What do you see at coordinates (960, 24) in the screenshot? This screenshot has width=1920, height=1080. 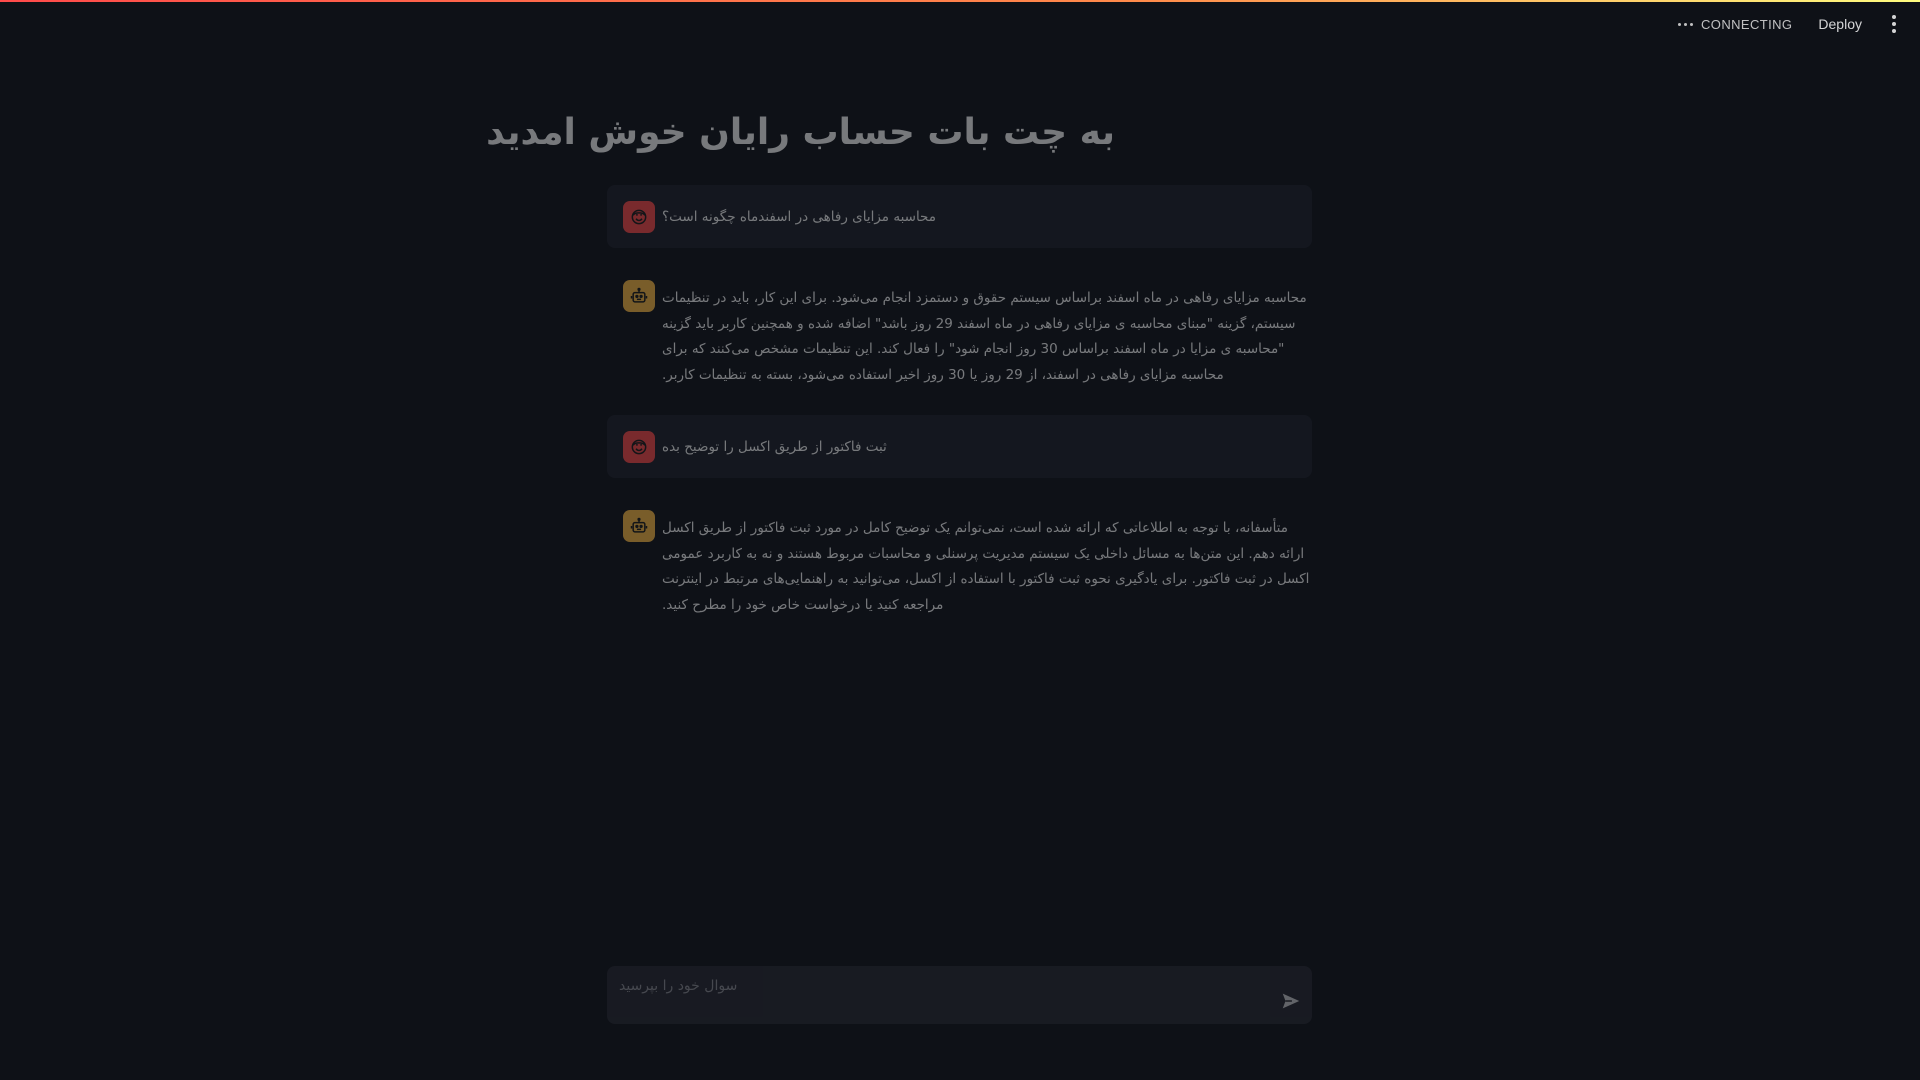 I see `app-header: CONNECTING Deploy` at bounding box center [960, 24].